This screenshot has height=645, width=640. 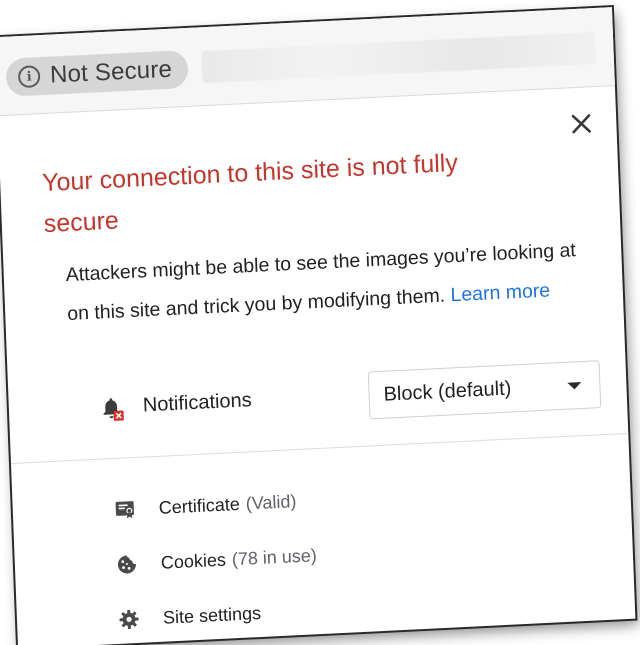 I want to click on cookie-icon, so click(x=126, y=564).